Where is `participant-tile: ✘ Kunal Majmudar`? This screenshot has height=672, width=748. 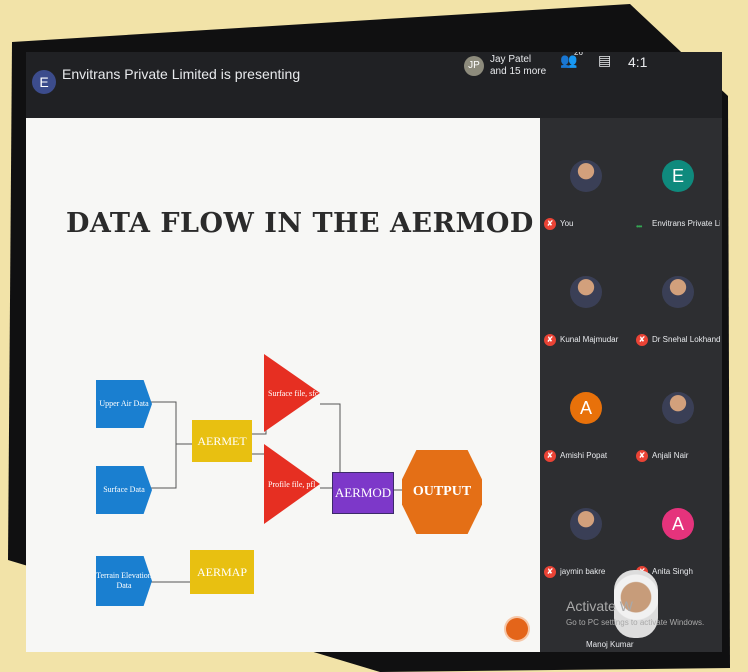 participant-tile: ✘ Kunal Majmudar is located at coordinates (585, 298).